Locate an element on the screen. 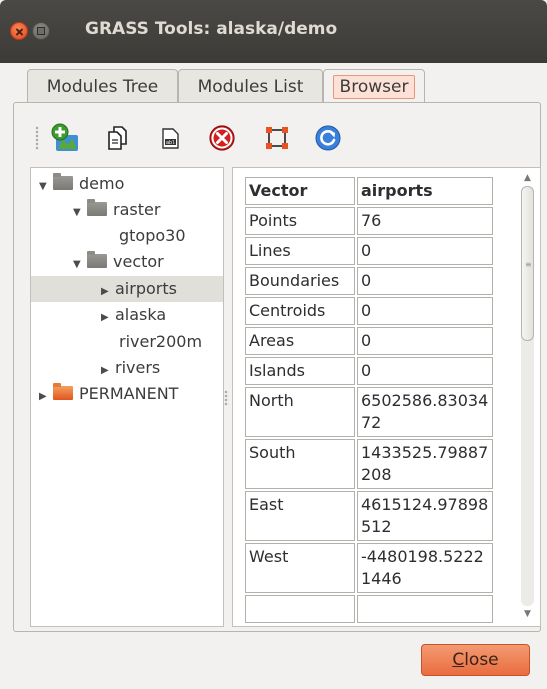 Image resolution: width=547 pixels, height=689 pixels. window-title: GRASS Tools: alaska/demo is located at coordinates (211, 29).